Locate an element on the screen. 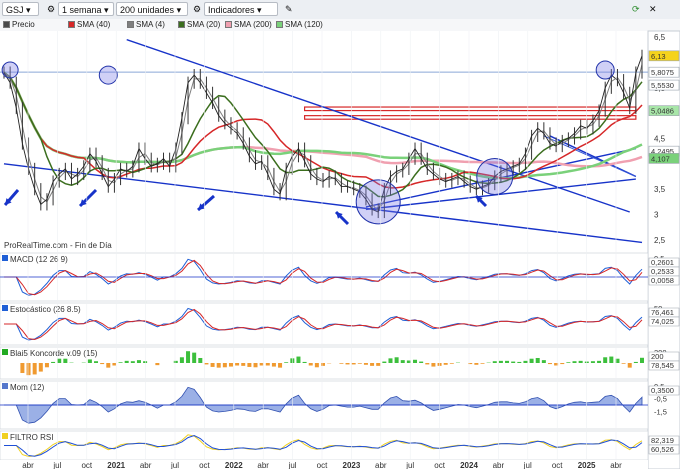 This screenshot has height=469, width=680. sub-panel-value: 82,319 is located at coordinates (662, 440).